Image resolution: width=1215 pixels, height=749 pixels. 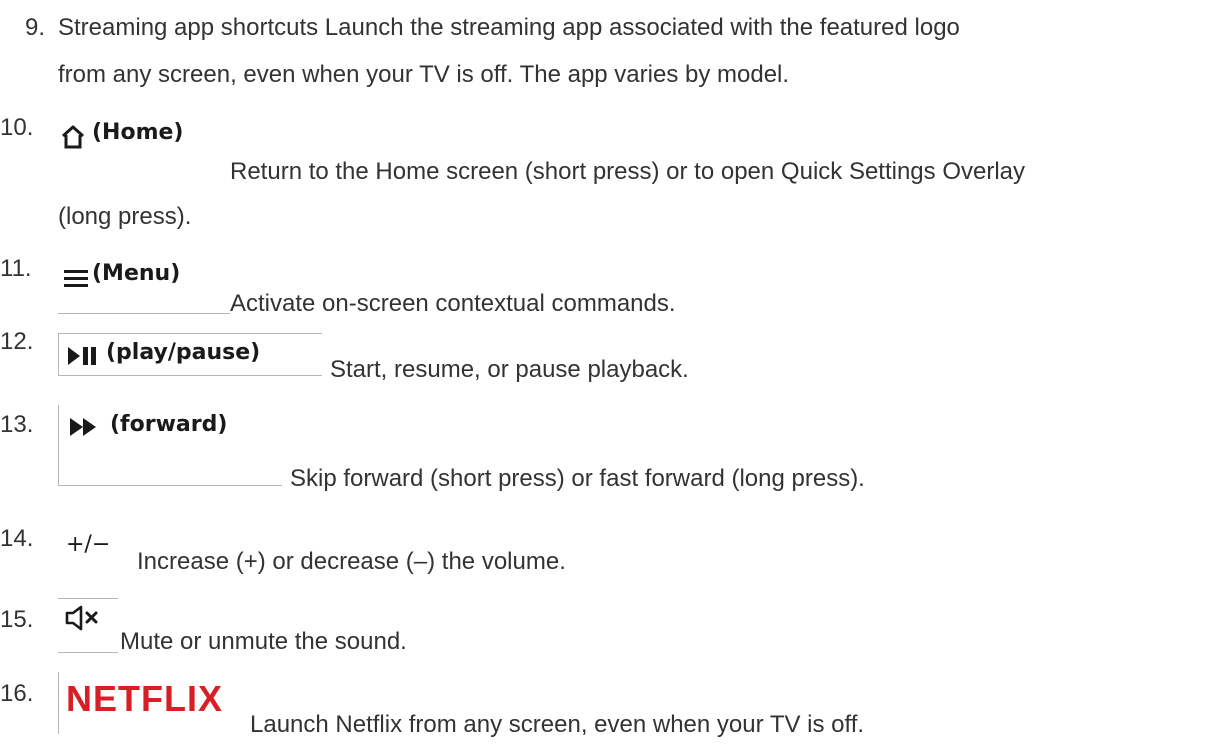 I want to click on item-number: 12., so click(x=17, y=341).